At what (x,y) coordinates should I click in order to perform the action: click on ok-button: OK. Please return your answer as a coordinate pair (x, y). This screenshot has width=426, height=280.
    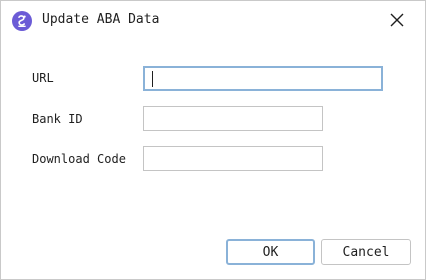
    Looking at the image, I should click on (270, 252).